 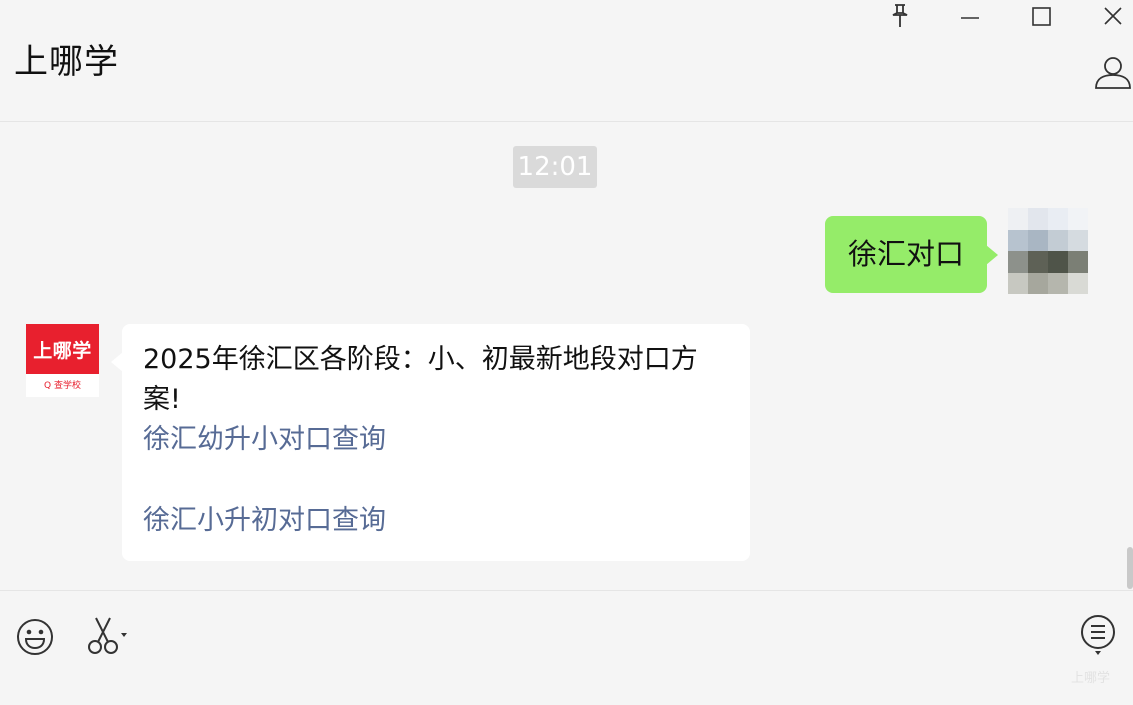 I want to click on close-icon, so click(x=1113, y=16).